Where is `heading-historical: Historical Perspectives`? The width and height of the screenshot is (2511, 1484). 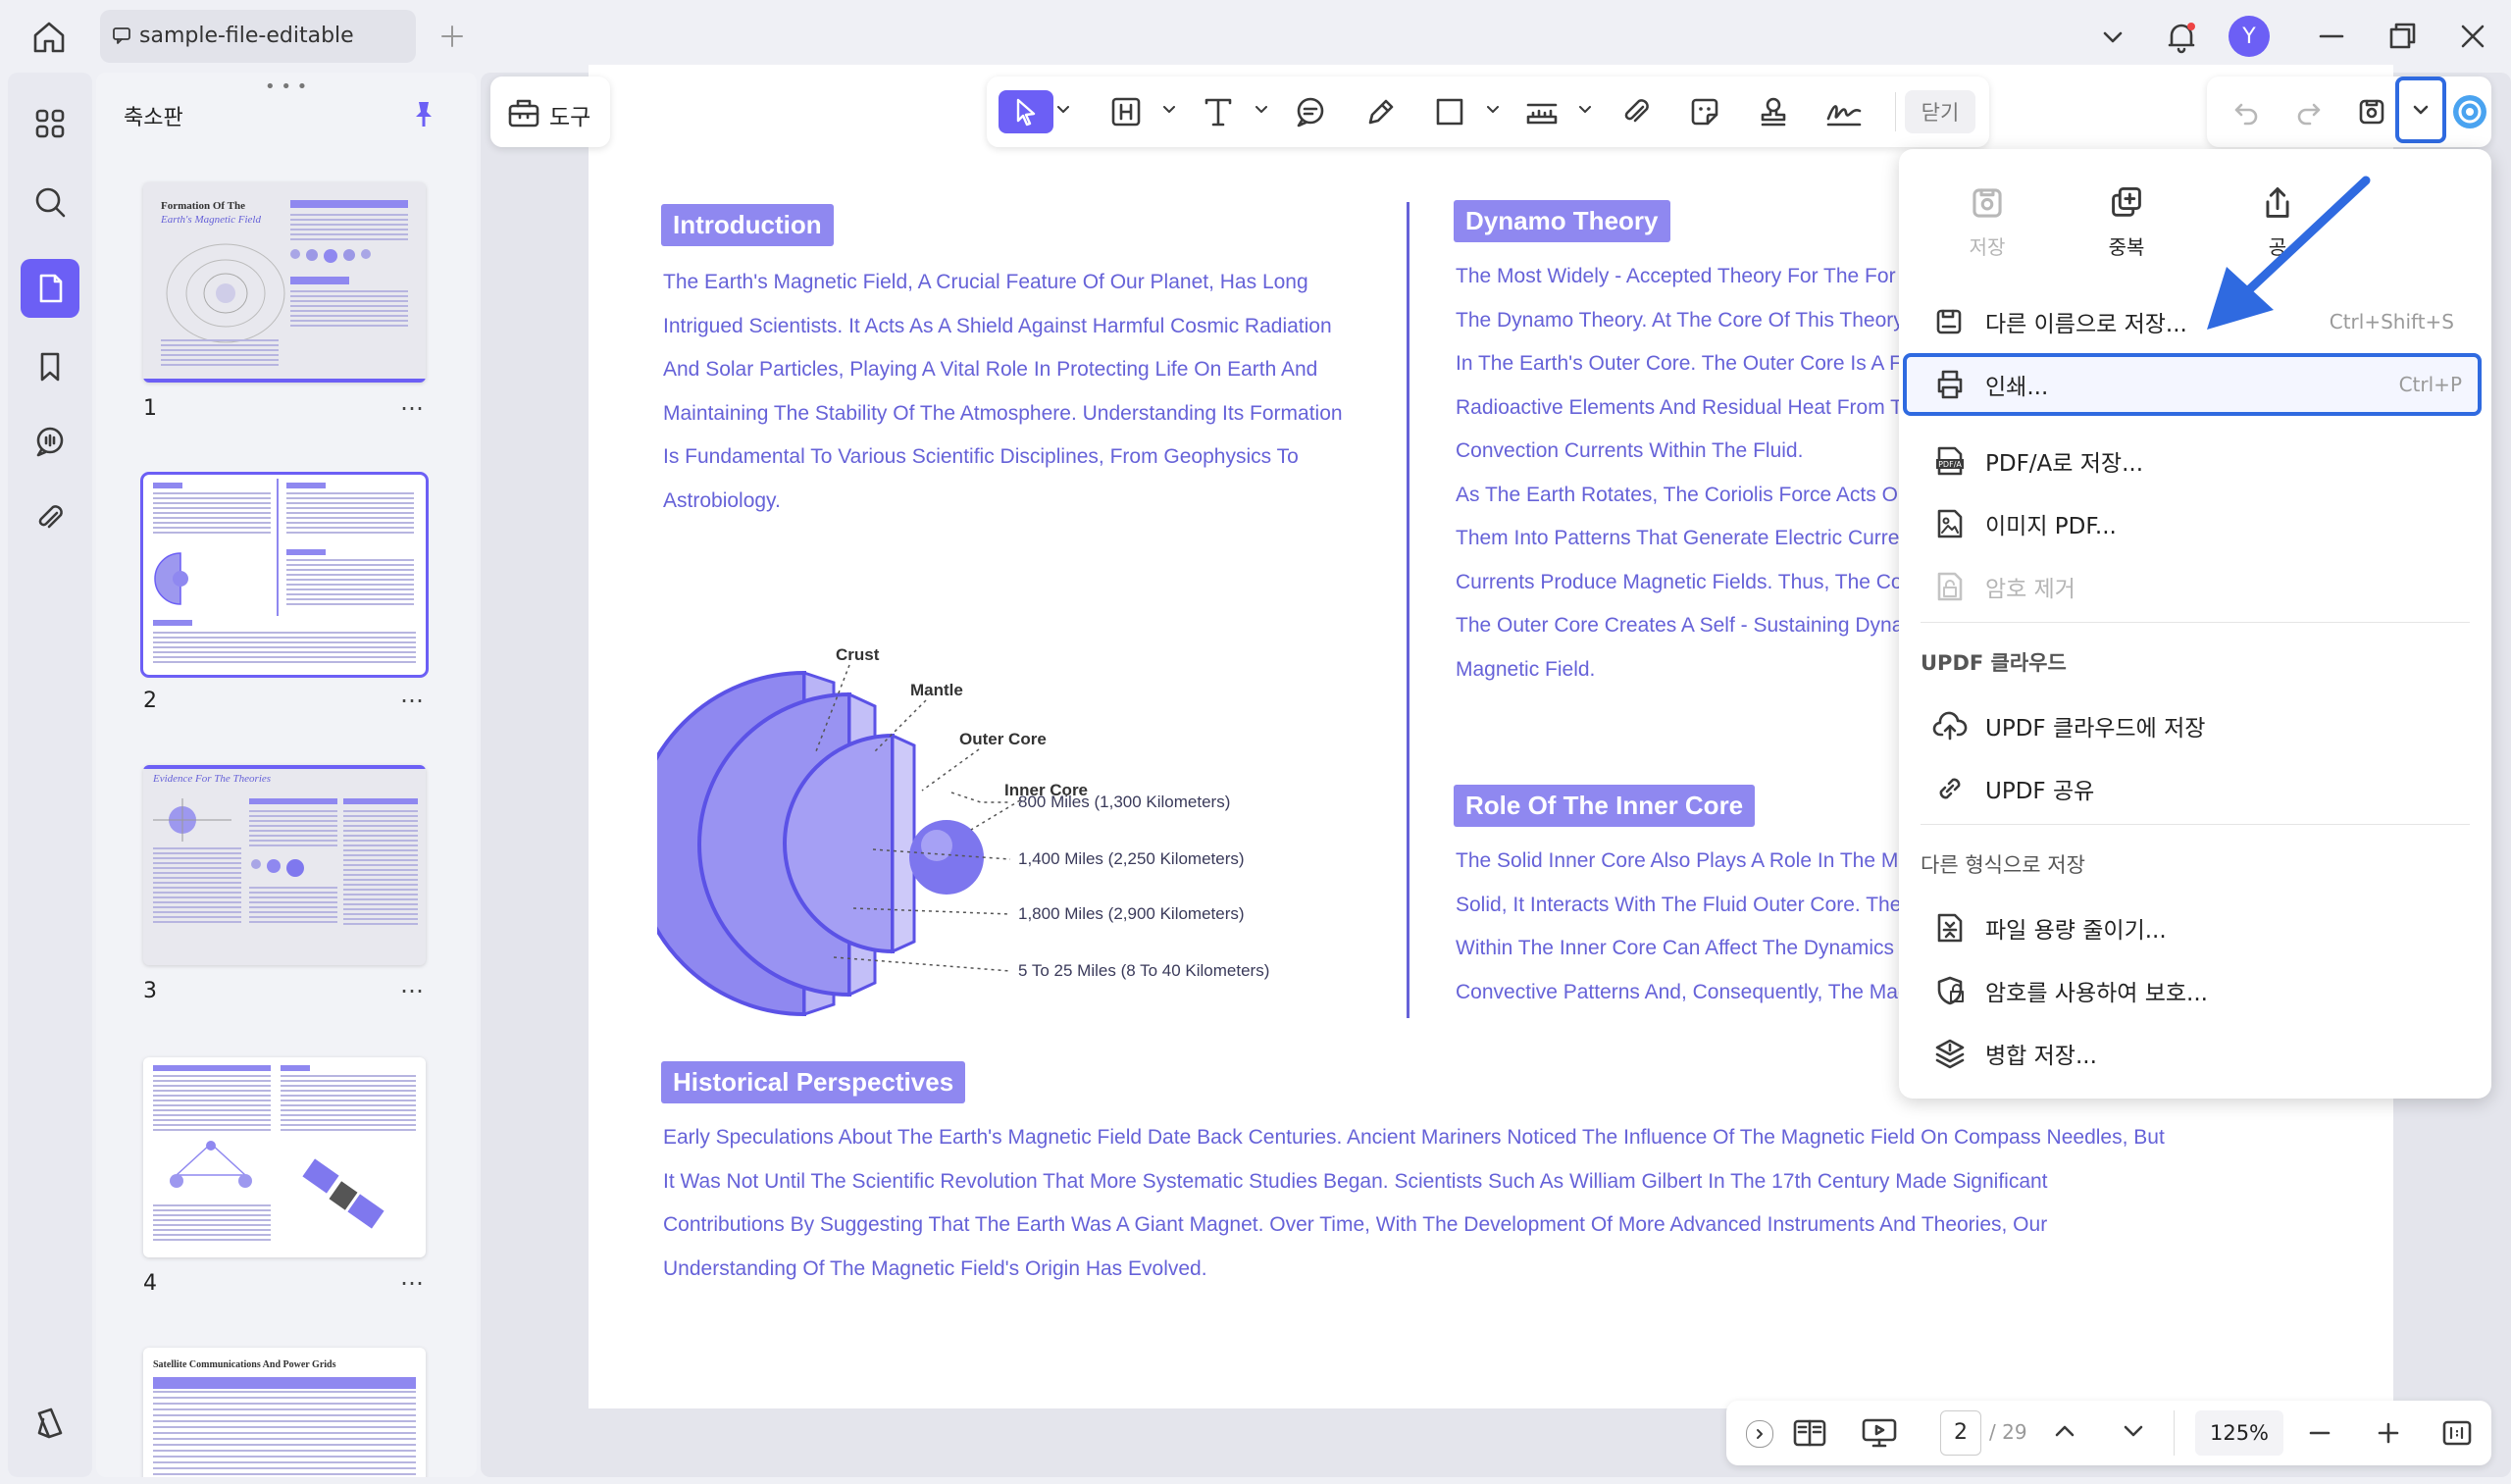 heading-historical: Historical Perspectives is located at coordinates (813, 1082).